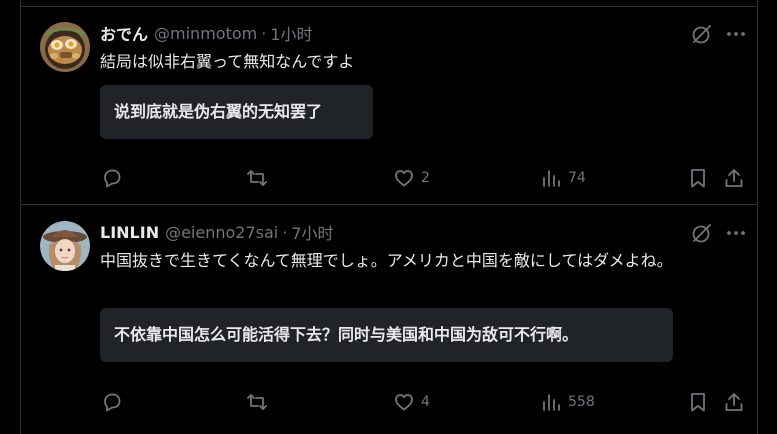 The height and width of the screenshot is (434, 777). I want to click on action-bar: 2 74, so click(389, 178).